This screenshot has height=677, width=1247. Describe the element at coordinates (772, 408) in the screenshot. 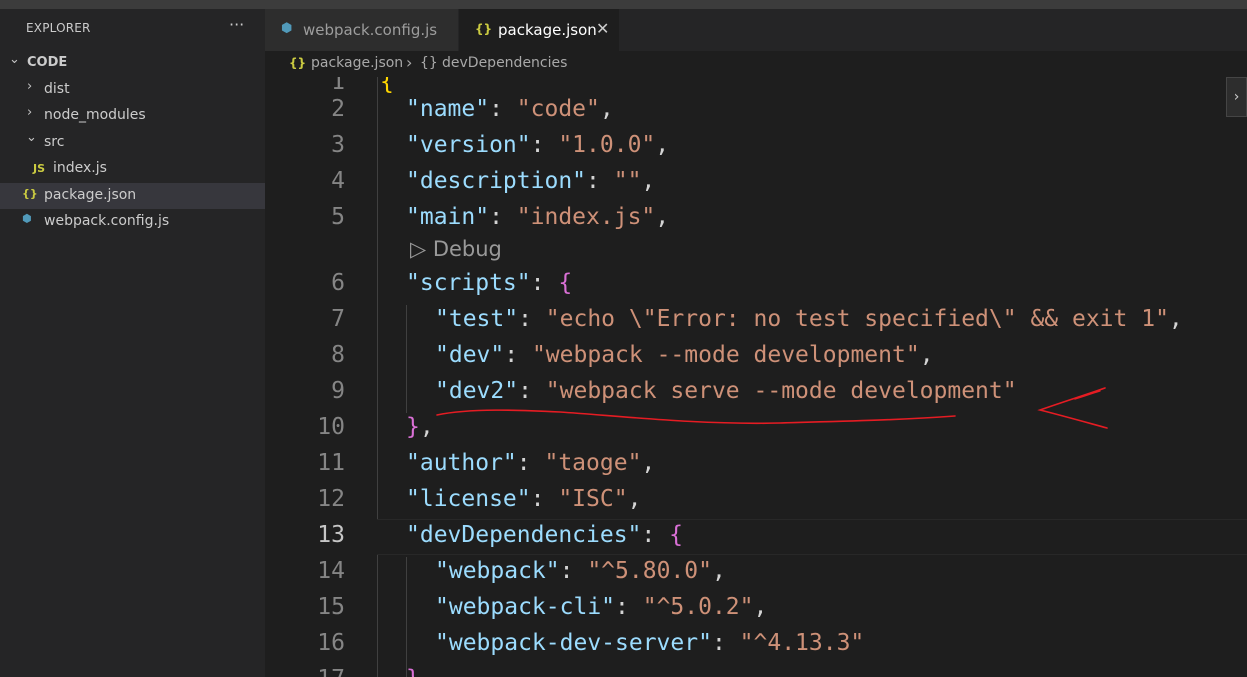

I see `red-annotation` at that location.